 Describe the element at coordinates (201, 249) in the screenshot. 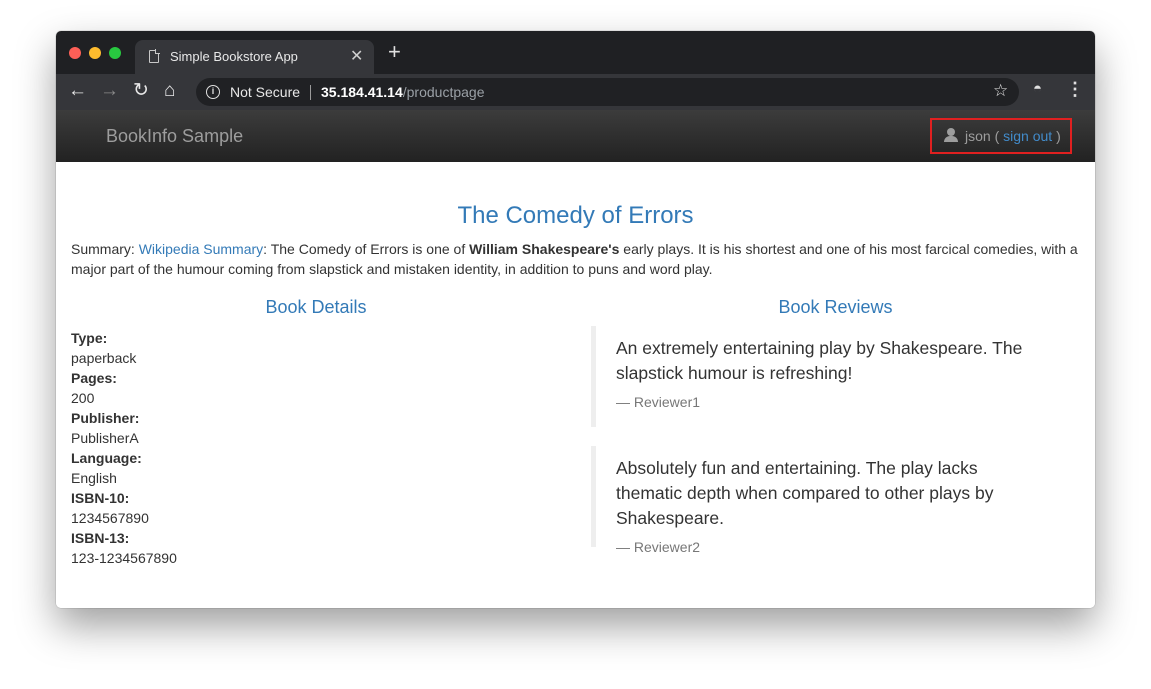

I see `wikipedia-summary-link: Wikipedia Summary` at that location.